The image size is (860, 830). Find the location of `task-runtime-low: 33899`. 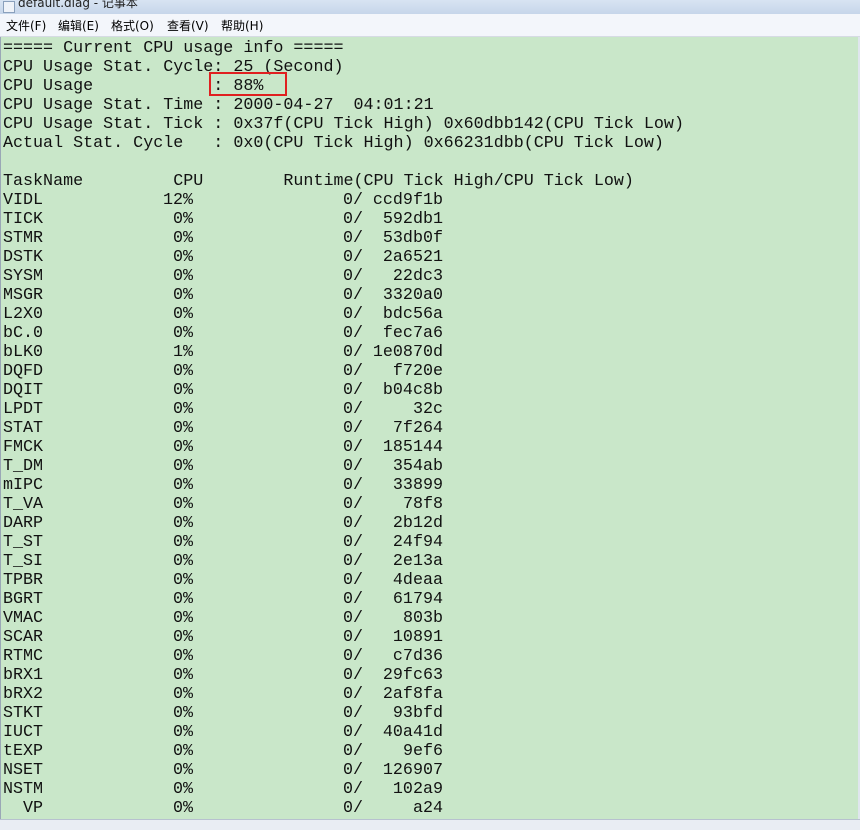

task-runtime-low: 33899 is located at coordinates (417, 485).